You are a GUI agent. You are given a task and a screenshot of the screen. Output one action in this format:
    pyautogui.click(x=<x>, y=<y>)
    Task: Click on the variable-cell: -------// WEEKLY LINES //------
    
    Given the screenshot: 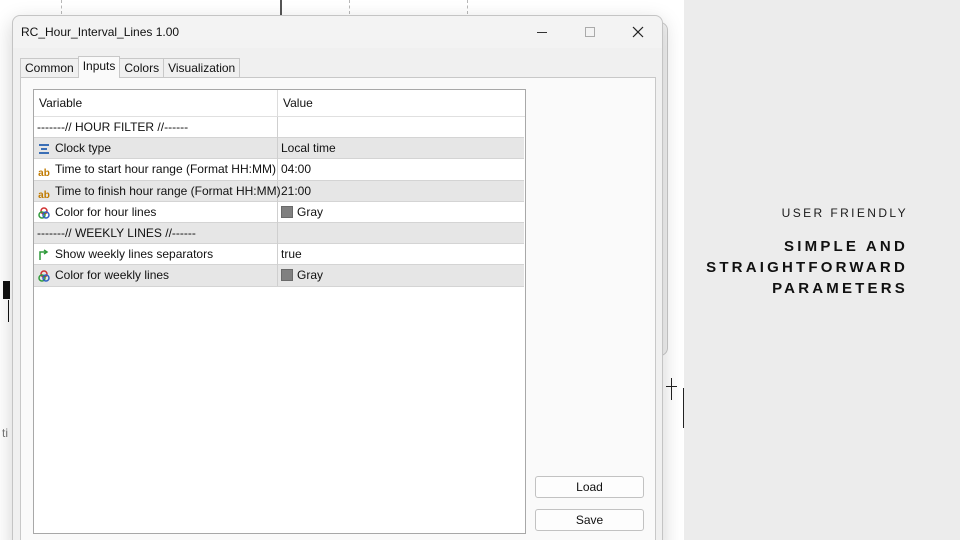 What is the action you would take?
    pyautogui.click(x=156, y=233)
    